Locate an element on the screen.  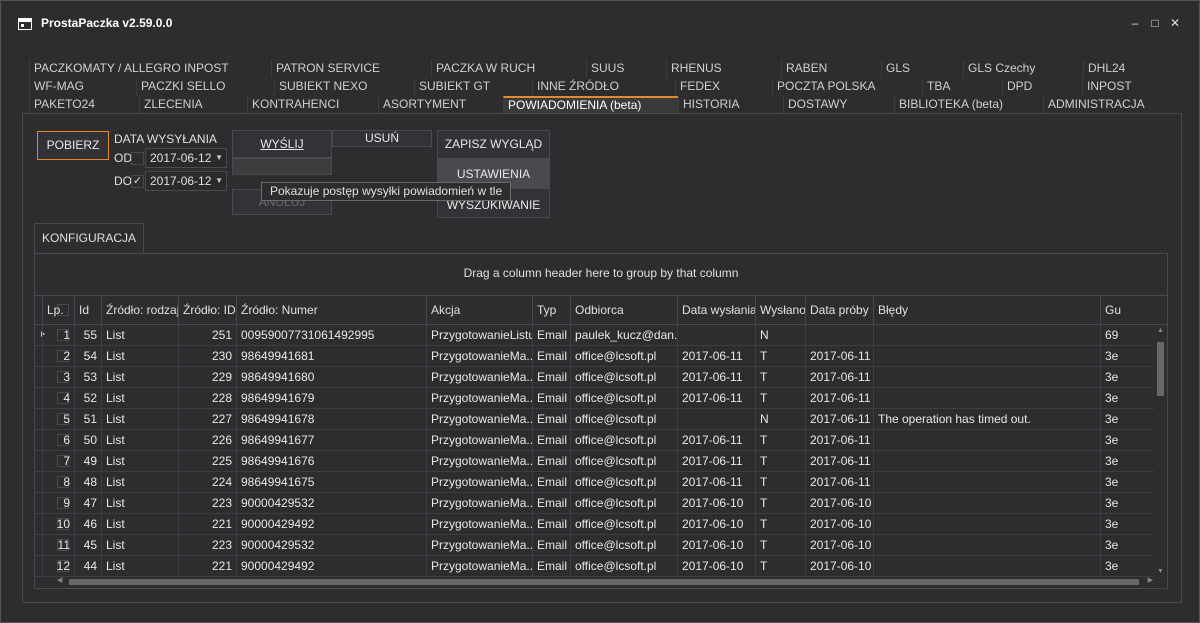
tab-patron-service: PATRON SERVICE is located at coordinates (351, 69).